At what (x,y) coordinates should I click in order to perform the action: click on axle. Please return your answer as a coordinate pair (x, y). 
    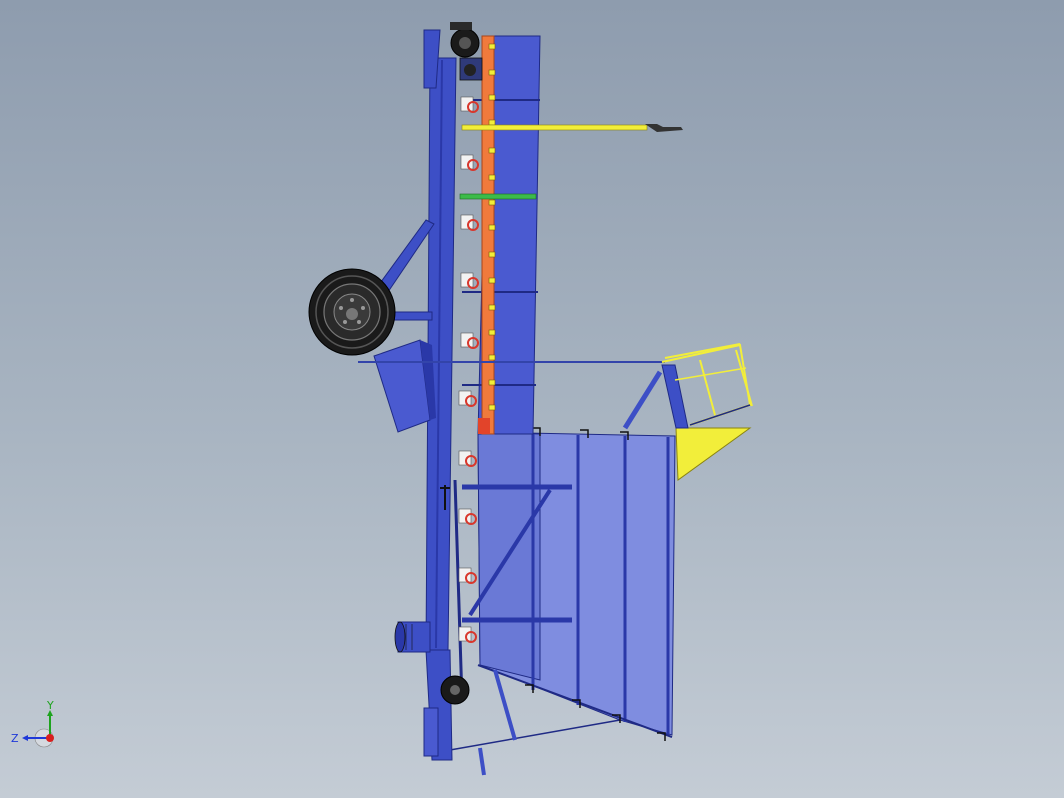
    Looking at the image, I should click on (411, 316).